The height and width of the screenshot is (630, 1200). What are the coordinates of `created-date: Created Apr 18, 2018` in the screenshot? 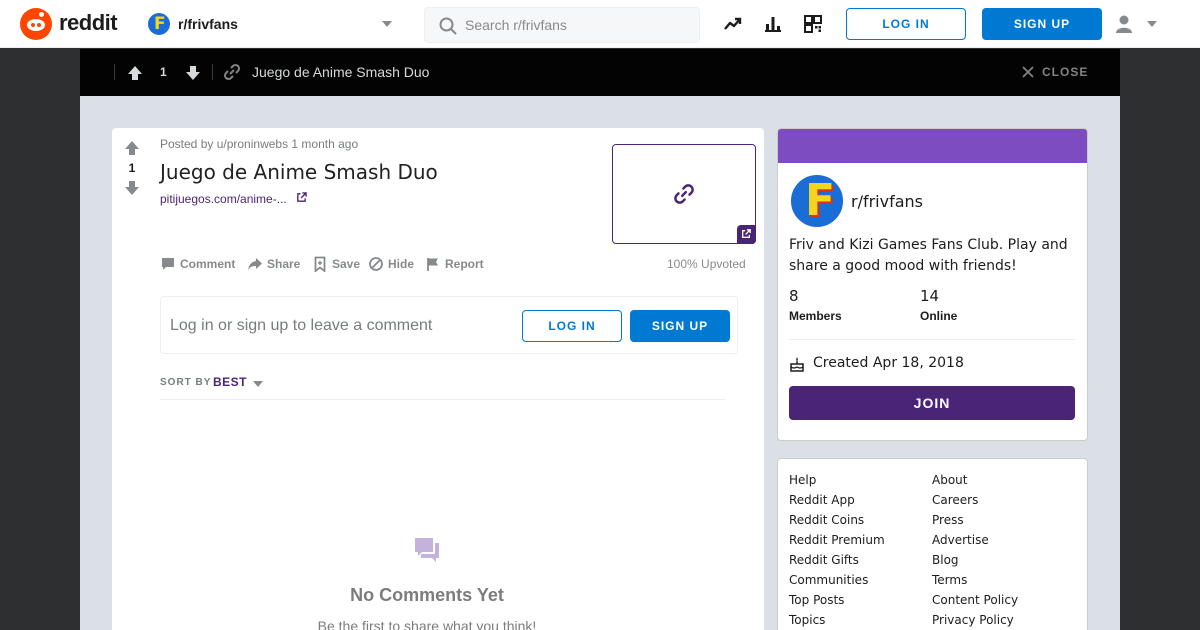 It's located at (888, 363).